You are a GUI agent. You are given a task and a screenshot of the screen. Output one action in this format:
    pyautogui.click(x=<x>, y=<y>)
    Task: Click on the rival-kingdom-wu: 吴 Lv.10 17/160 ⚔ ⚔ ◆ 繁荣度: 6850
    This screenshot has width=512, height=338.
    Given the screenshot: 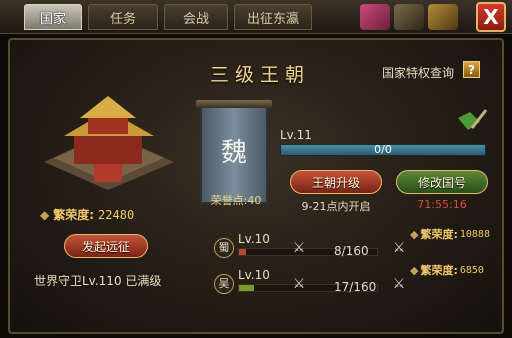 What is the action you would take?
    pyautogui.click(x=360, y=282)
    